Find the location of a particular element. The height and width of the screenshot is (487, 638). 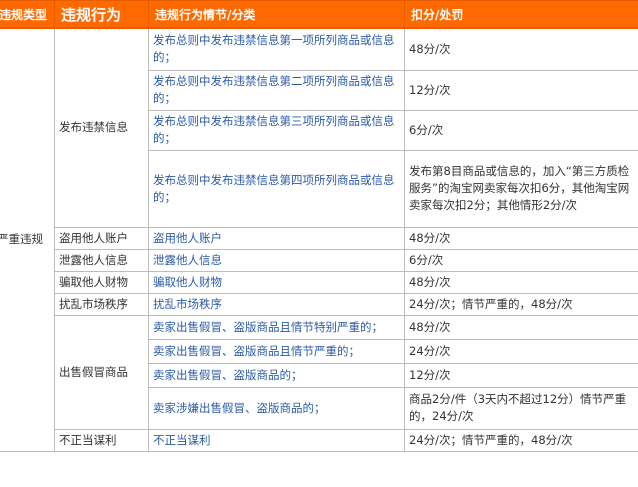

table-row: 盗用他人账户 盗用他人账户 48分/次 is located at coordinates (319, 238).